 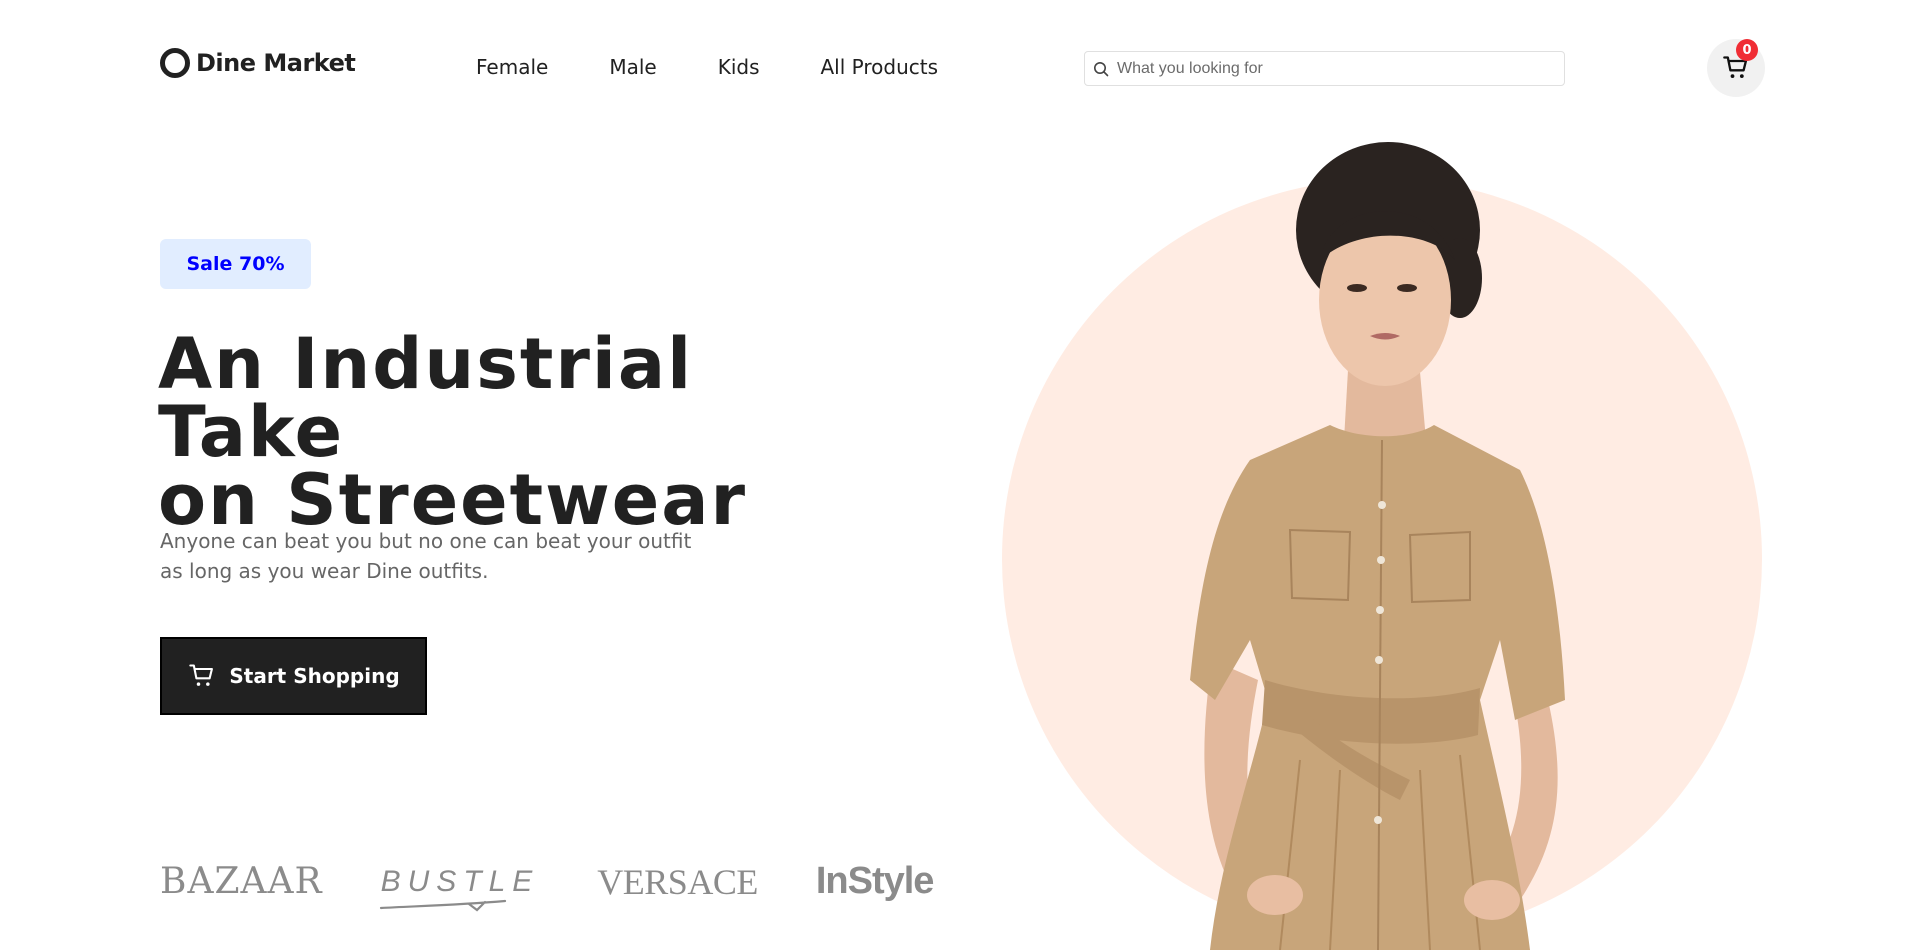 I want to click on brand-logo-versace: VERSACE, so click(x=677, y=881).